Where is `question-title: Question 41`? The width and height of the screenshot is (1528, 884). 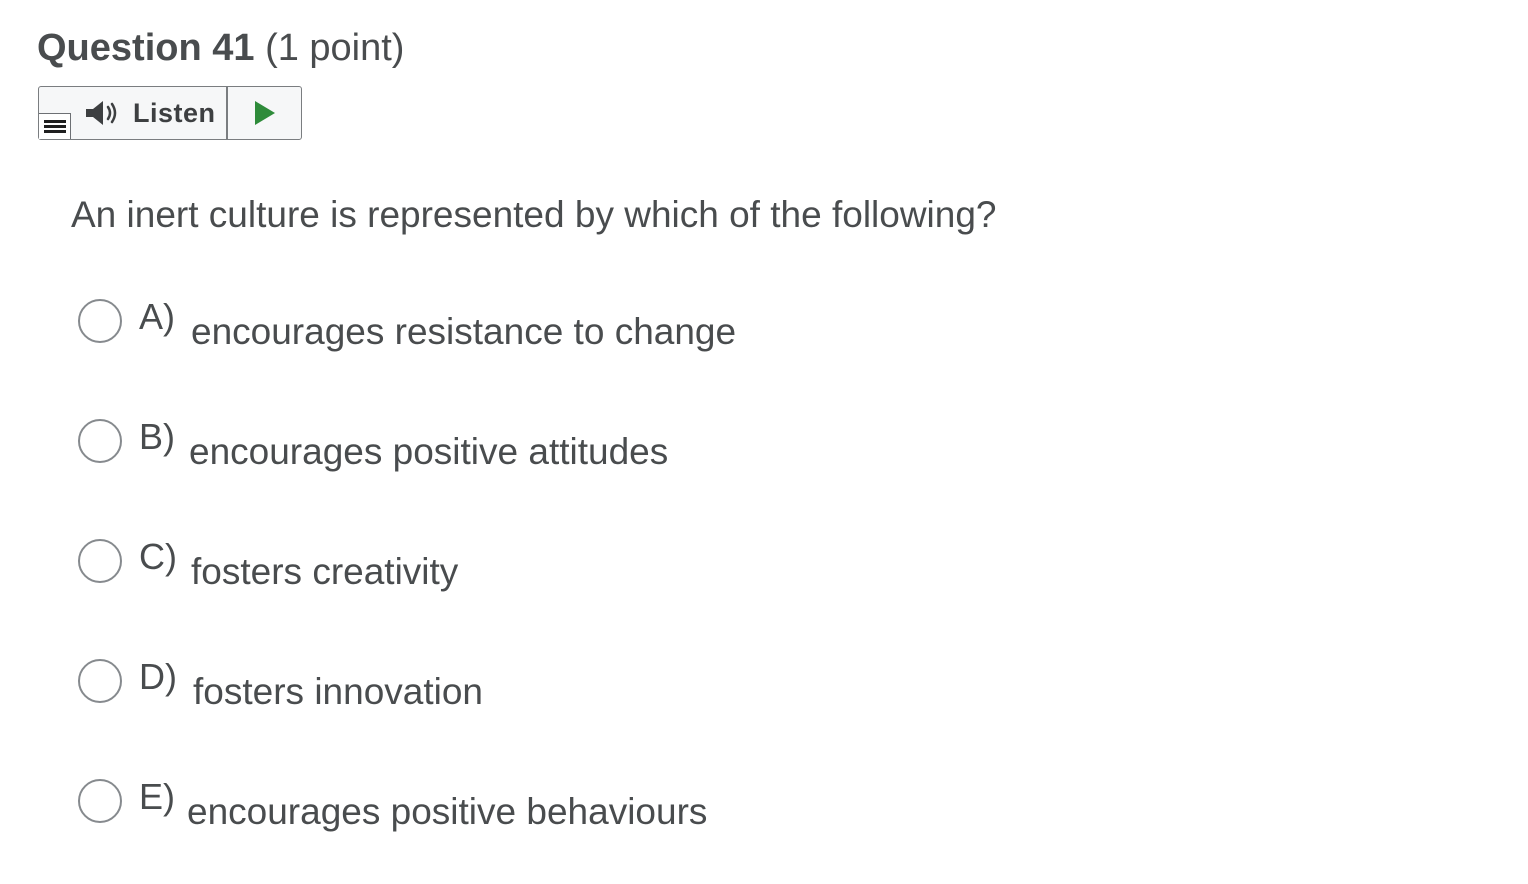
question-title: Question 41 is located at coordinates (146, 48).